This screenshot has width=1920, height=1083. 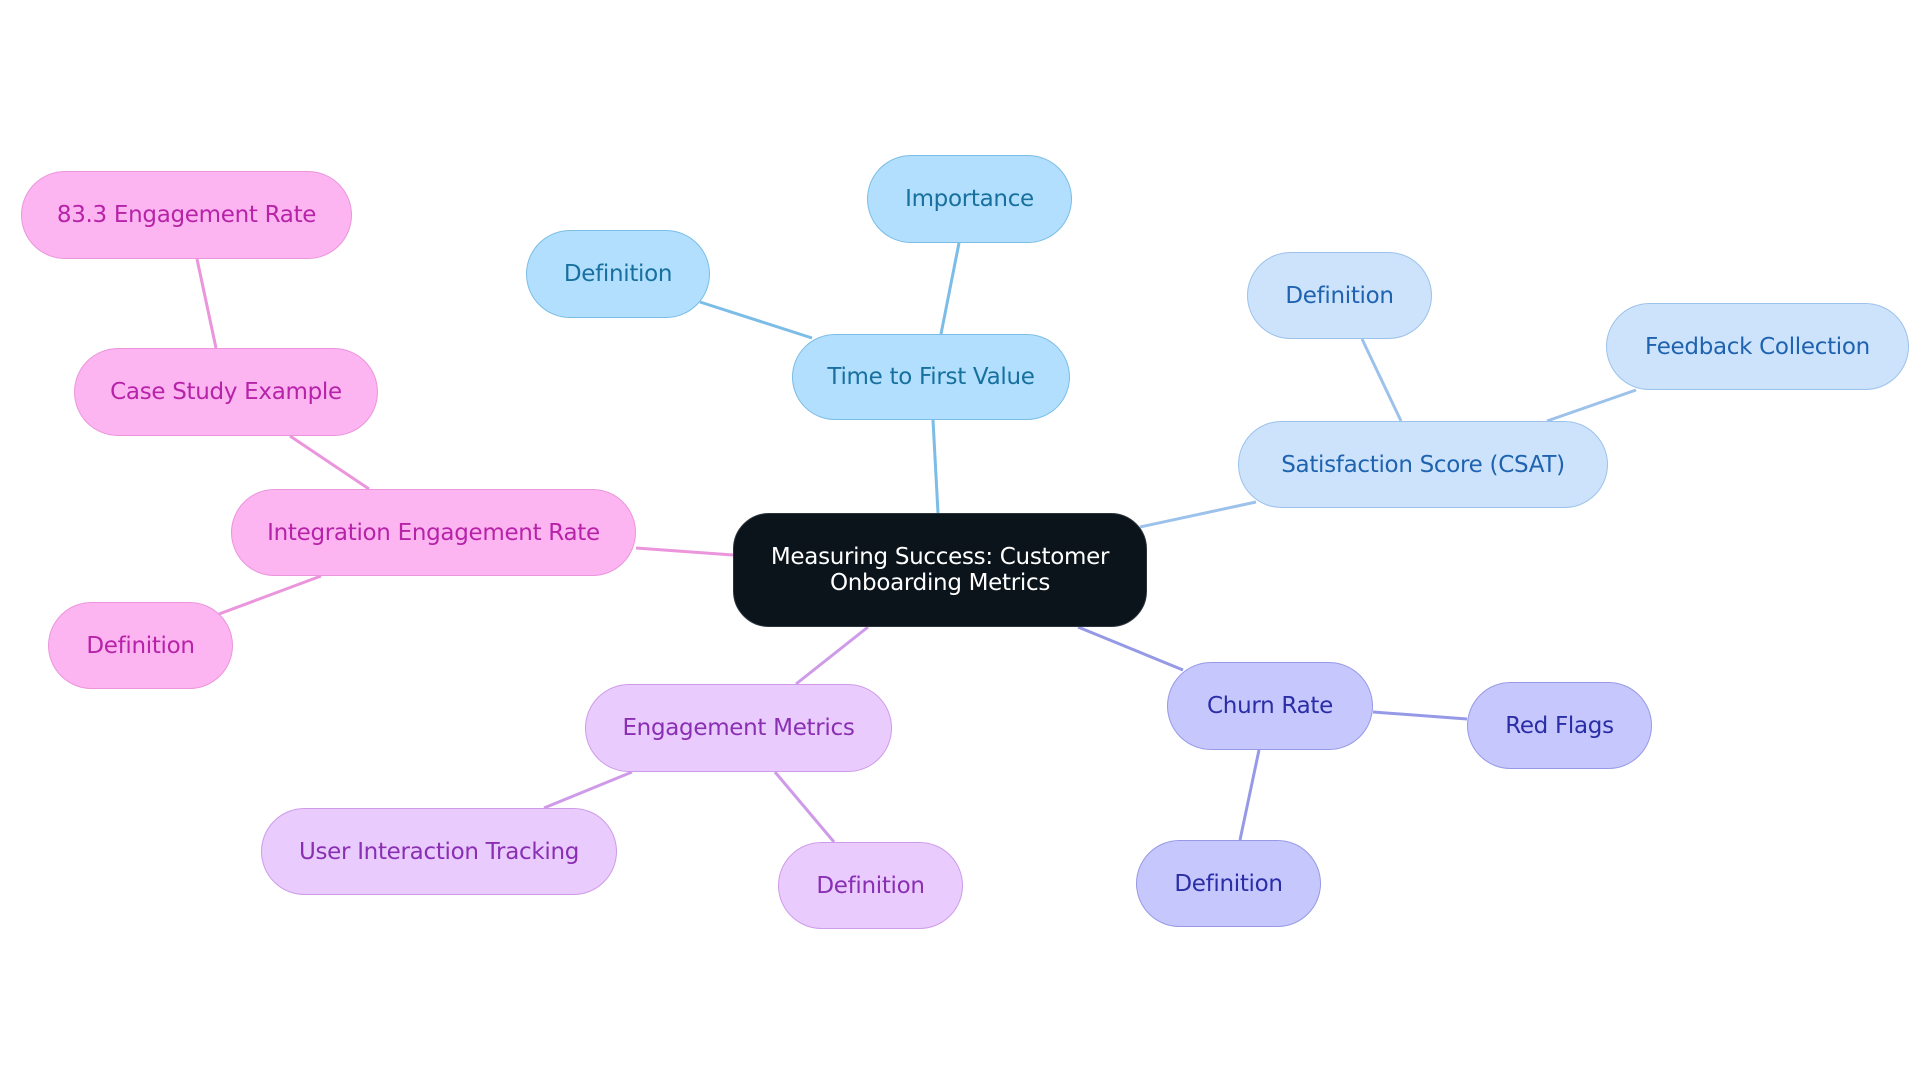 I want to click on node-ttfv-definition: Definition, so click(x=618, y=274).